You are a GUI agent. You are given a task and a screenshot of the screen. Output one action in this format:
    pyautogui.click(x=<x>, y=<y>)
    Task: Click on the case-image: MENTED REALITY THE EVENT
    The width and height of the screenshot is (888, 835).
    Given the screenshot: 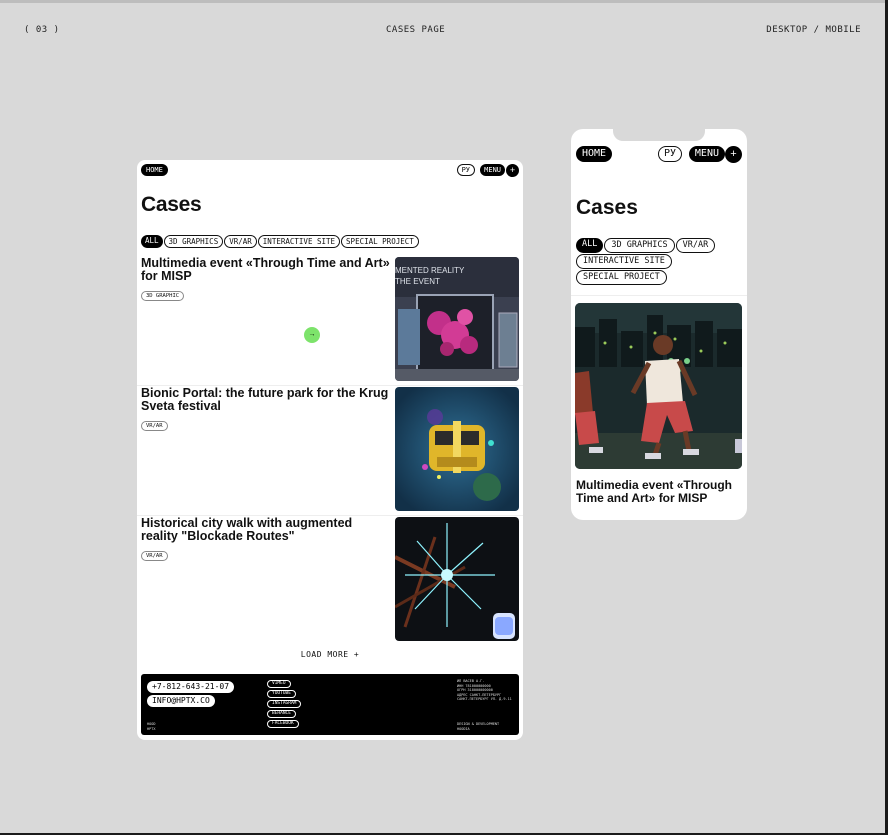 What is the action you would take?
    pyautogui.click(x=457, y=319)
    